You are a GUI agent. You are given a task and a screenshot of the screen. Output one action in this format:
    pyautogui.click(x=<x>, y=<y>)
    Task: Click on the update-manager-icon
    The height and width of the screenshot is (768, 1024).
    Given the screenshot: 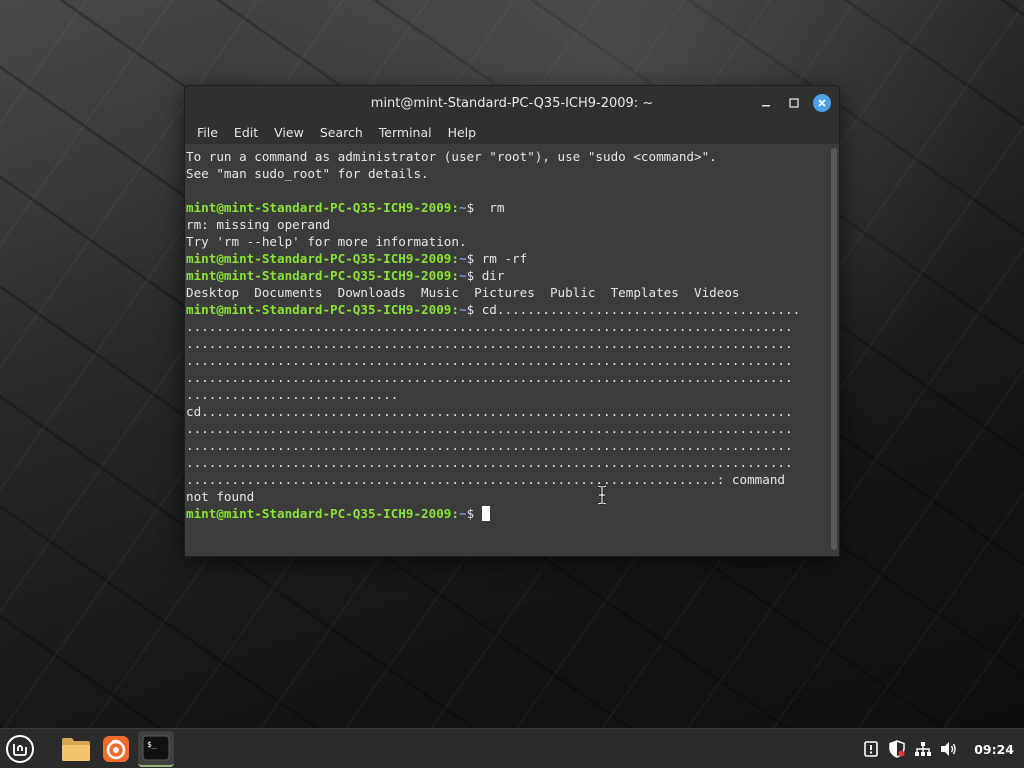 What is the action you would take?
    pyautogui.click(x=871, y=749)
    